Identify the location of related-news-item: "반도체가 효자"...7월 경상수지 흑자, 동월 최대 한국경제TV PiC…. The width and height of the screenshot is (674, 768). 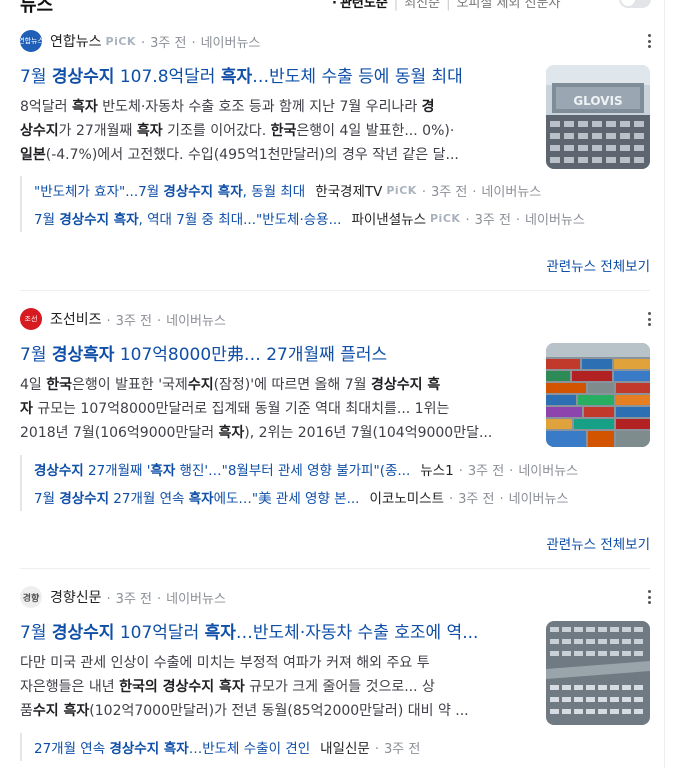
(347, 190).